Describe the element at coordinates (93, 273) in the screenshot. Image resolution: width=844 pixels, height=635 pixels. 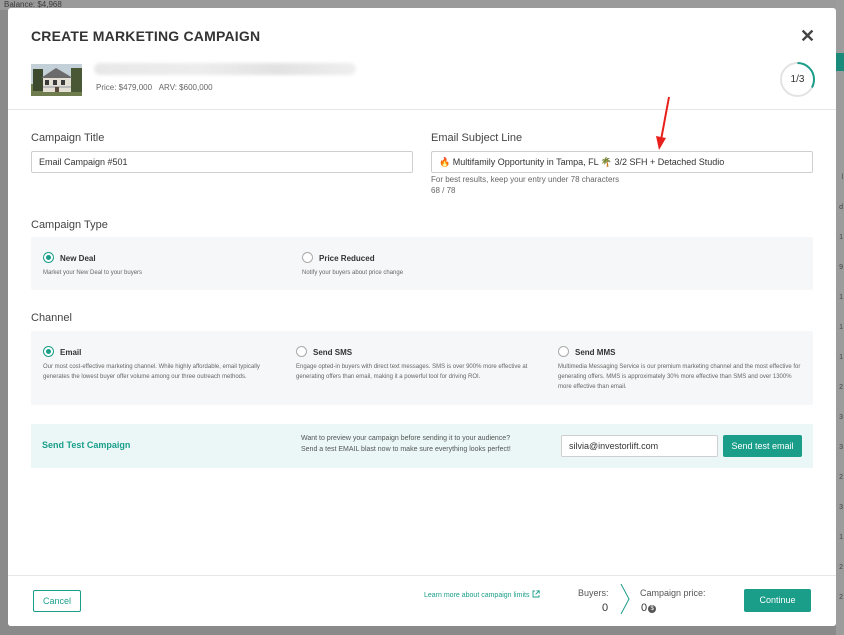
I see `new-deal-desc: Market your New Deal to your buyers` at that location.